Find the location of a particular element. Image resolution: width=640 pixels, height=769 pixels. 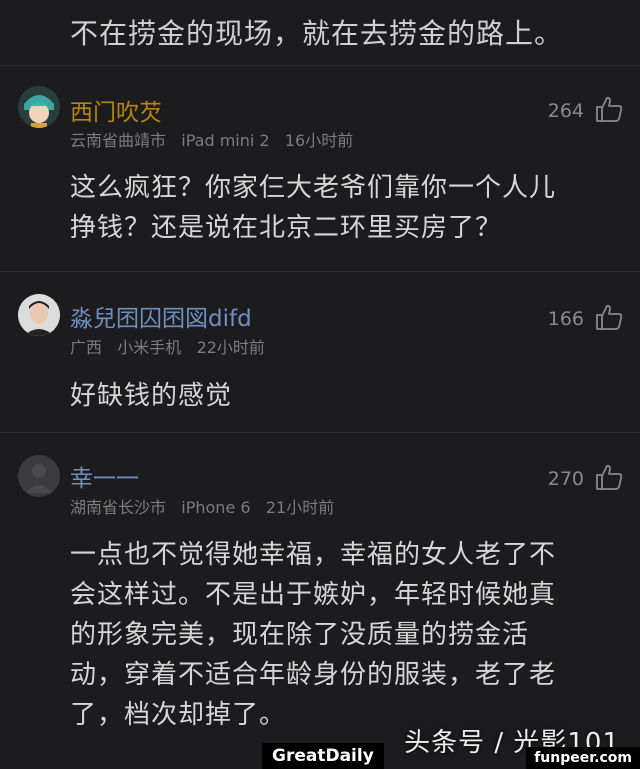

username: 淼兒囨囚囨図difd is located at coordinates (161, 316).